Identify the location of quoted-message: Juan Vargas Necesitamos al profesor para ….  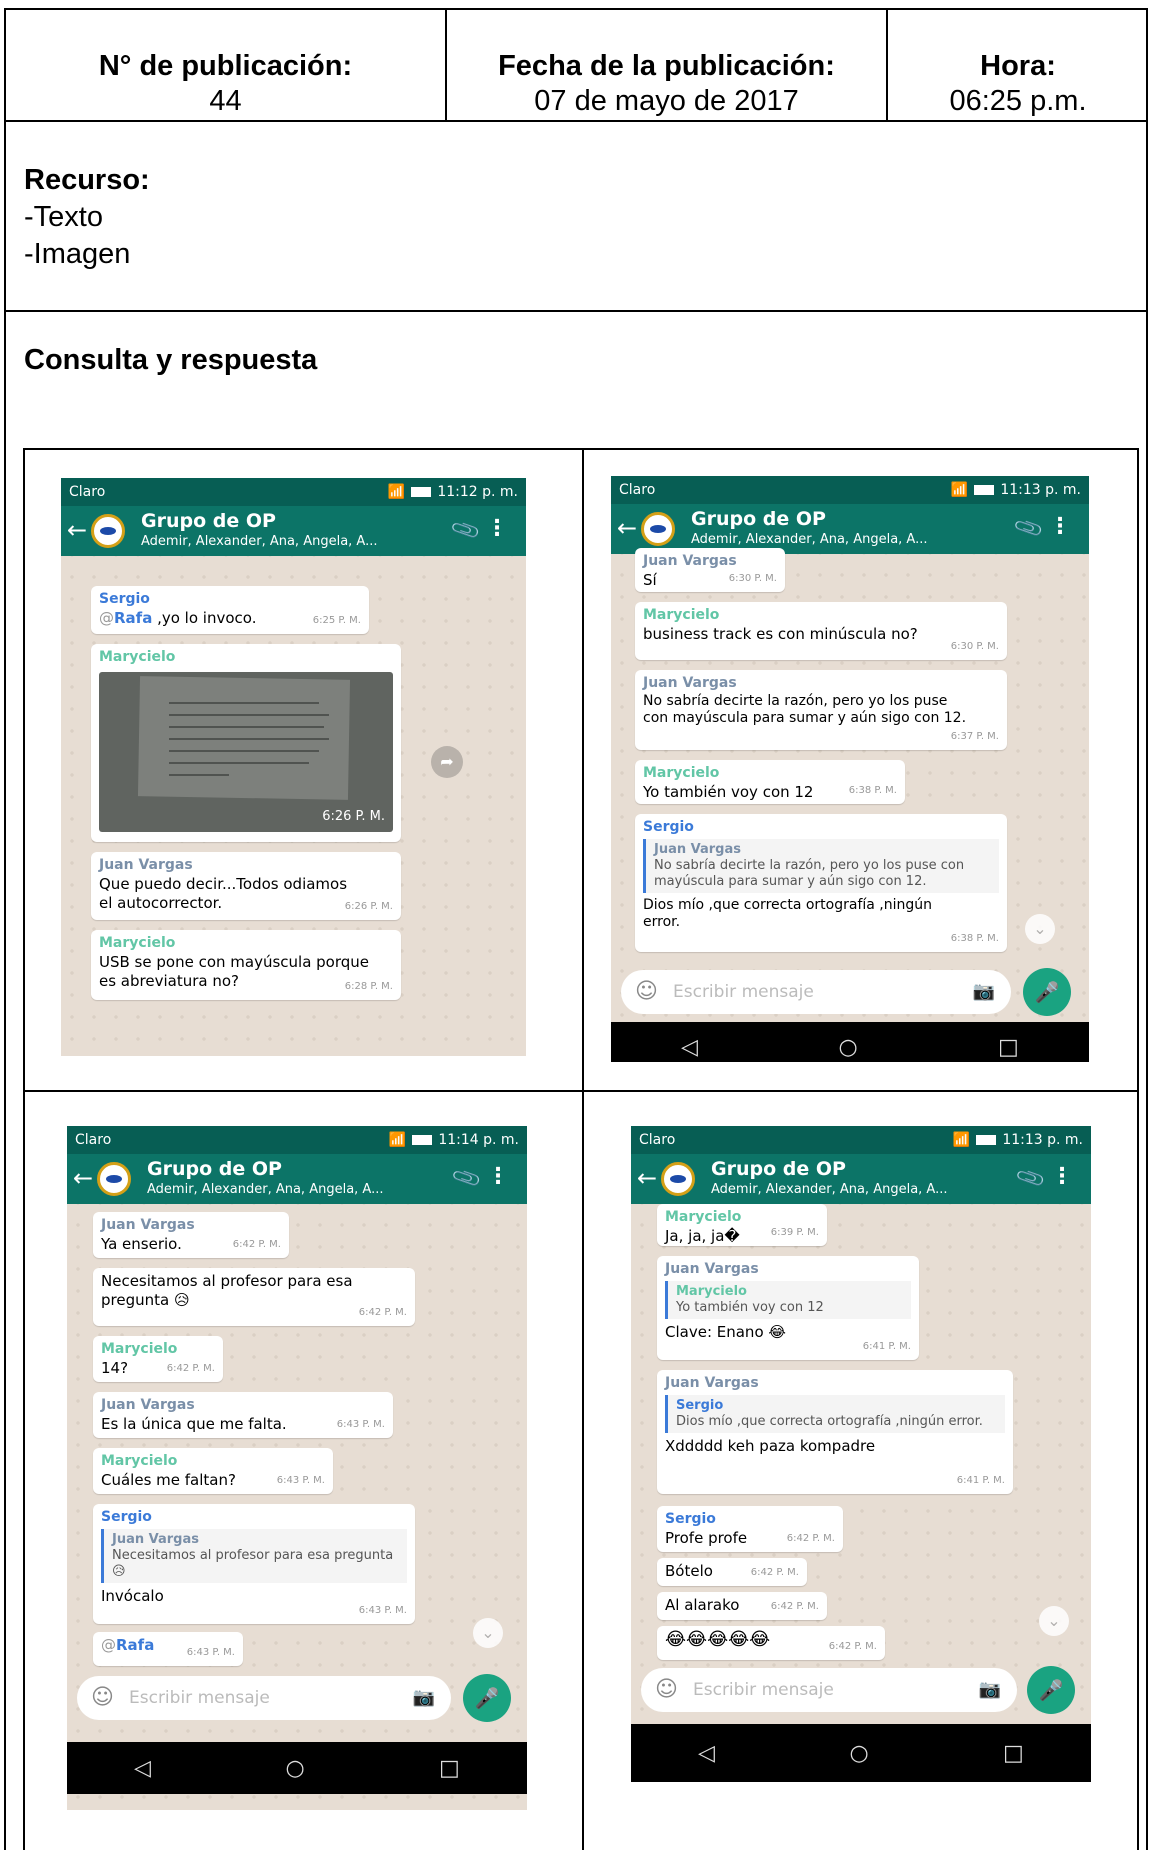
(254, 1556).